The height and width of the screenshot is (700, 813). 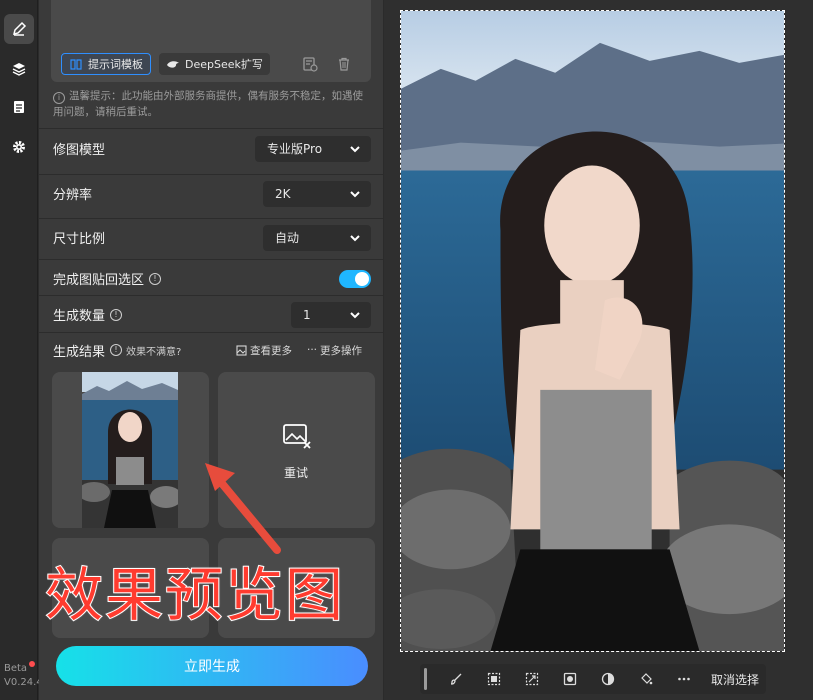 I want to click on generate-label: 立即生成, so click(x=212, y=667).